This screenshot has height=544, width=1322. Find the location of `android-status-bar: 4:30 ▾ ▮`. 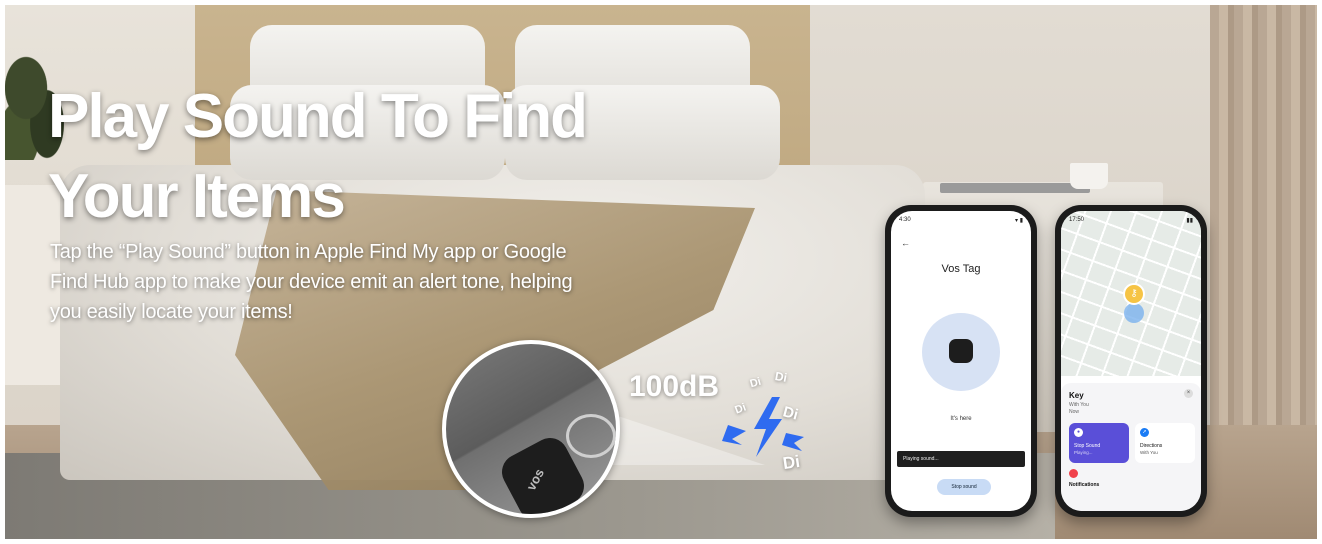

android-status-bar: 4:30 ▾ ▮ is located at coordinates (961, 222).